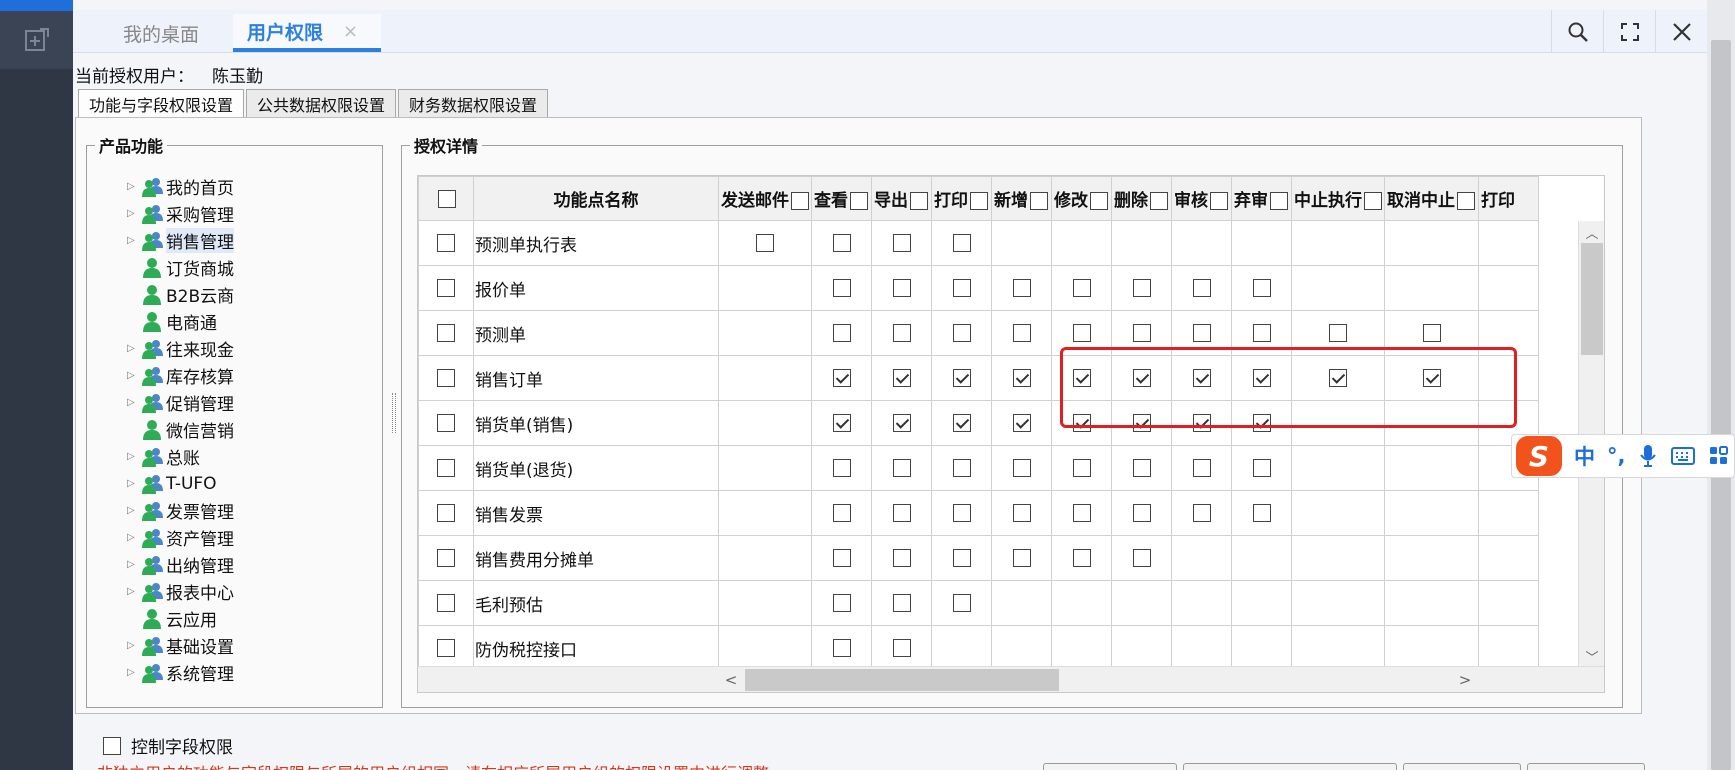  What do you see at coordinates (180, 267) in the screenshot?
I see `tree-item: 订货商城` at bounding box center [180, 267].